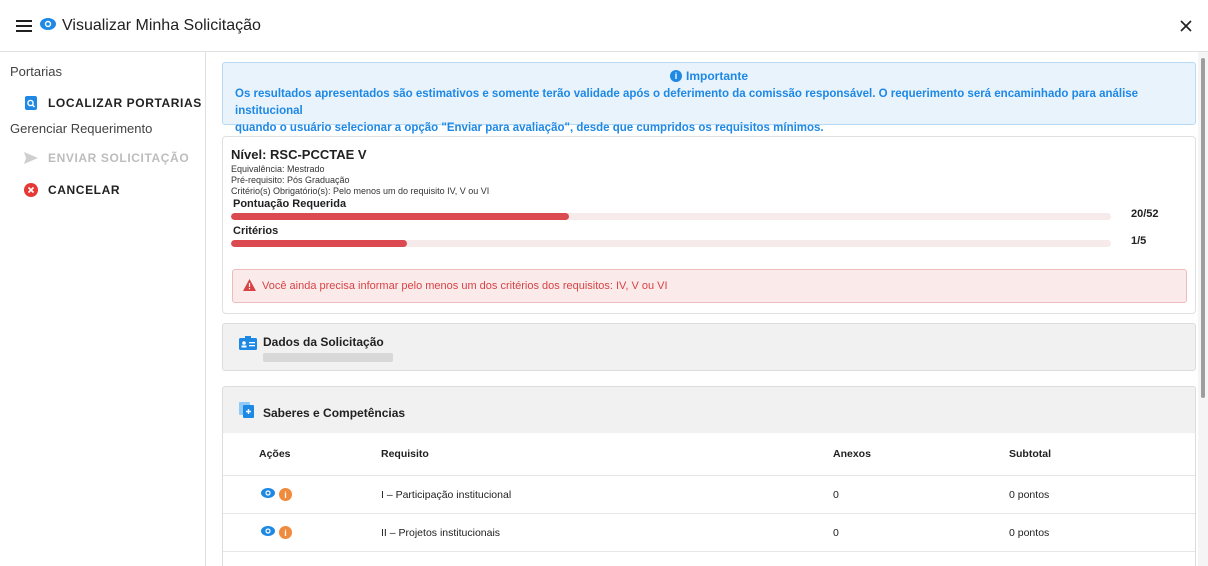 This screenshot has width=1208, height=566. What do you see at coordinates (81, 128) in the screenshot?
I see `sidebar-section-gerenciar: Gerenciar Requerimento` at bounding box center [81, 128].